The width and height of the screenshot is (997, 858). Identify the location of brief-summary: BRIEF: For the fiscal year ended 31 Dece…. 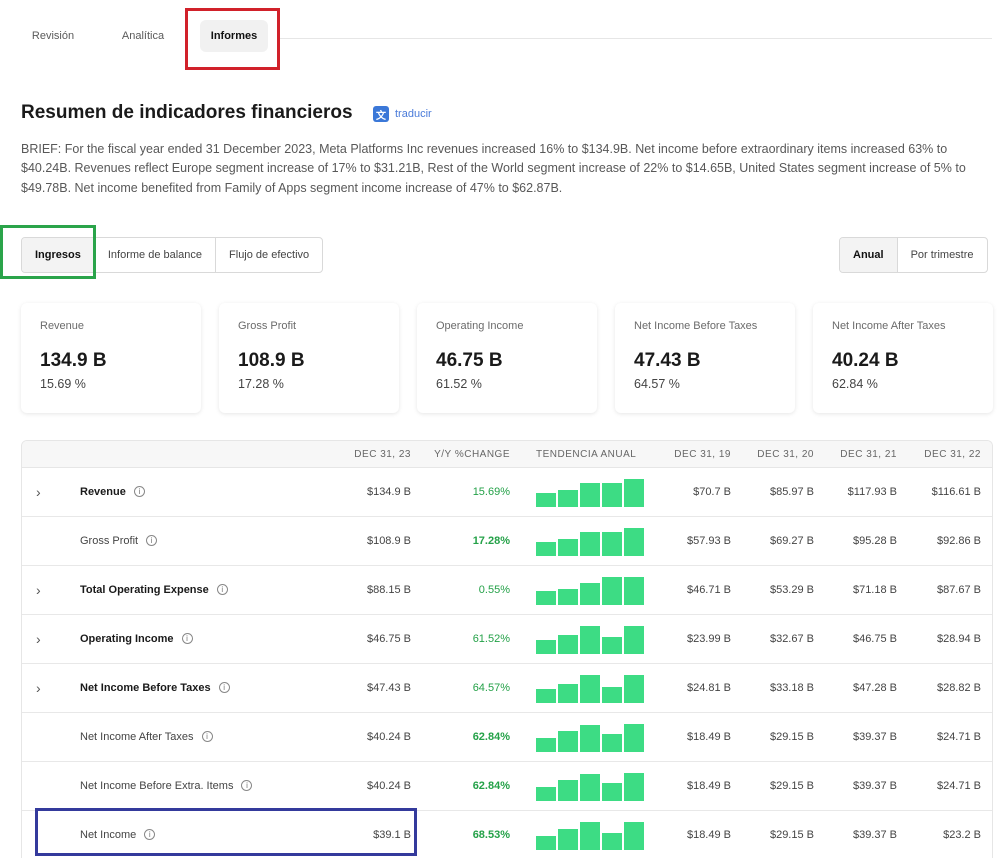
(493, 168).